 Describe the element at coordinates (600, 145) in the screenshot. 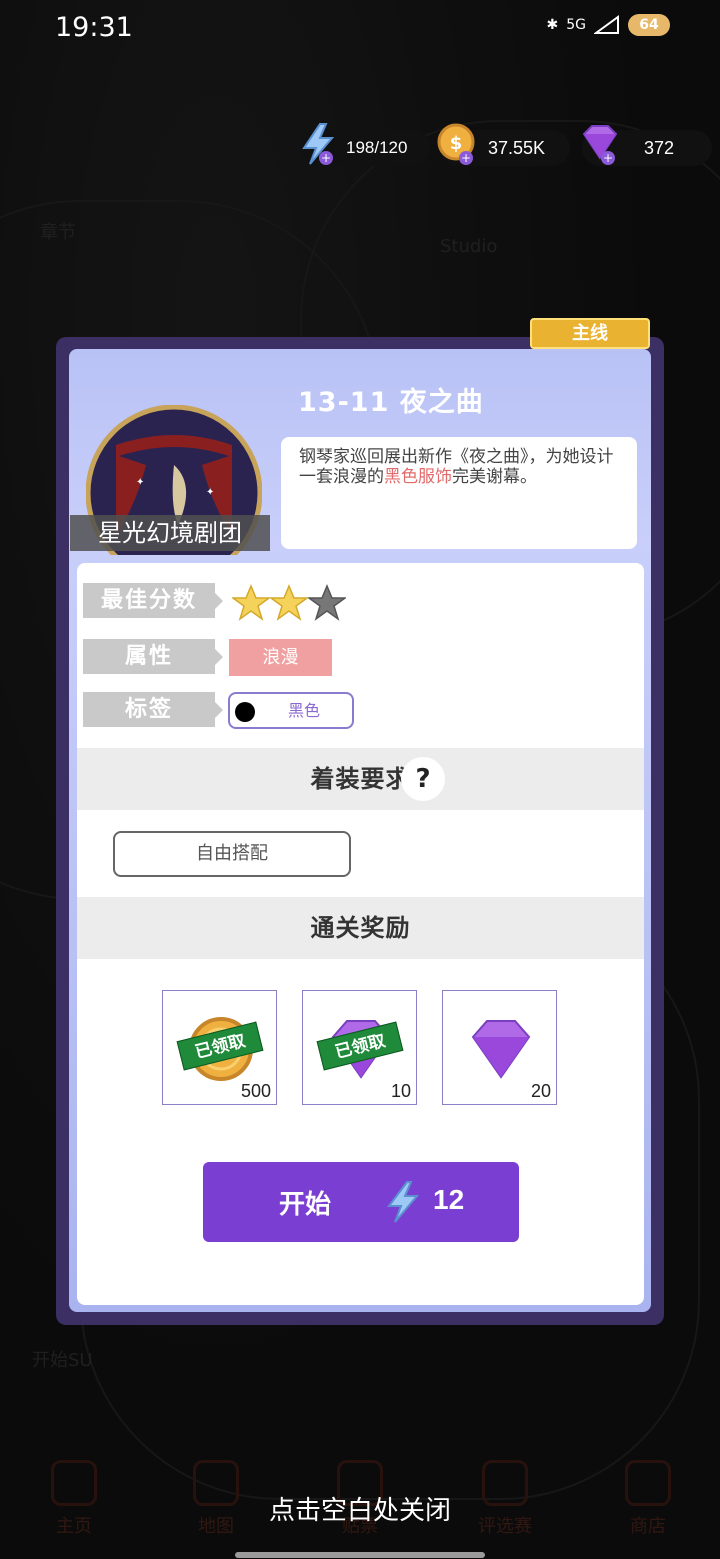

I see `gem-icon: +` at that location.